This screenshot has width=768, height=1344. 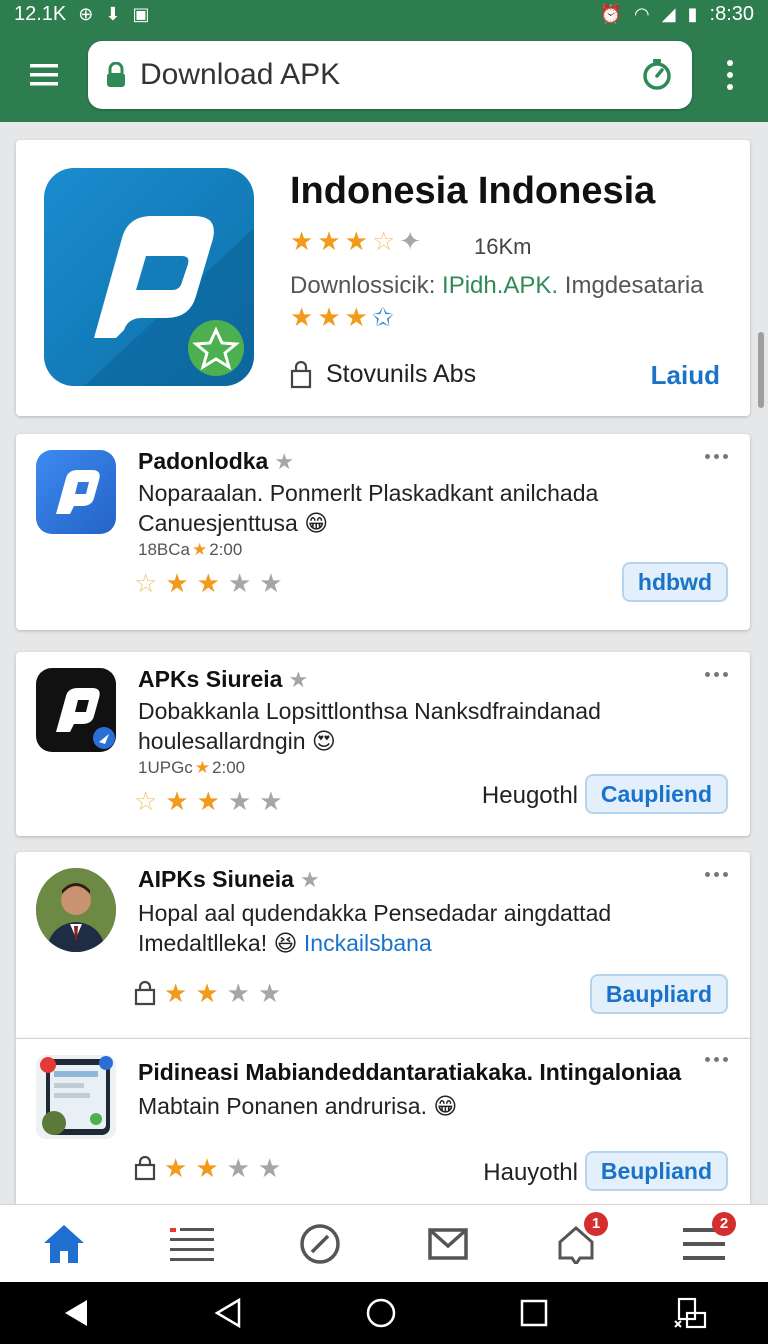 What do you see at coordinates (76, 1313) in the screenshot?
I see `back-filled-icon` at bounding box center [76, 1313].